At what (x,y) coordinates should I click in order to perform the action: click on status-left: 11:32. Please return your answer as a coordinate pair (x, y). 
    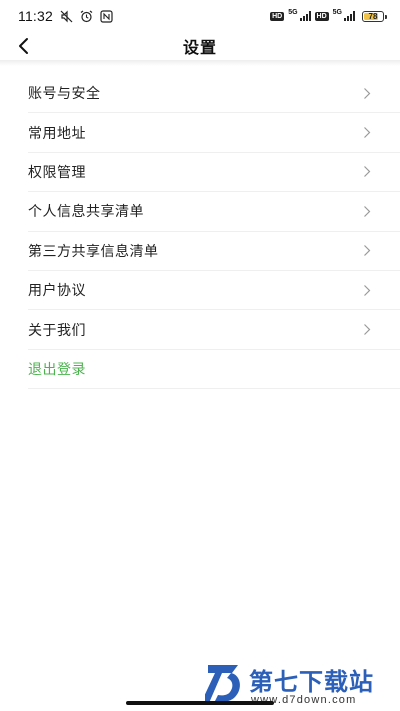
    Looking at the image, I should click on (65, 16).